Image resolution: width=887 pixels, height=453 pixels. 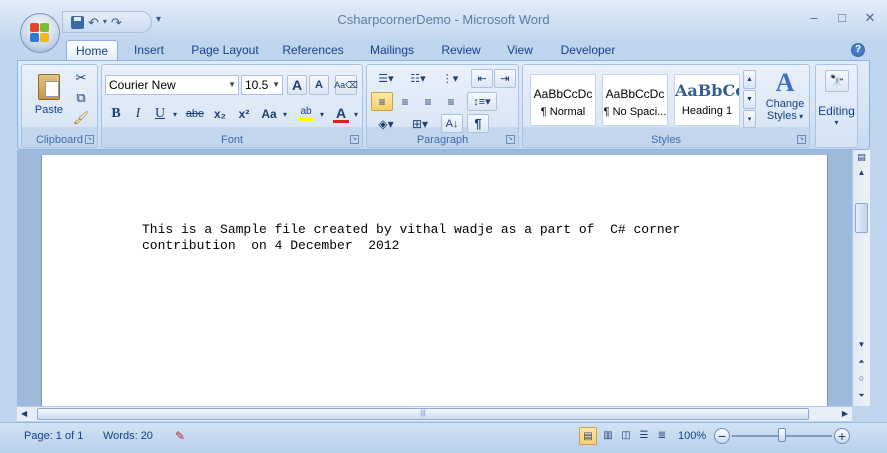 I want to click on style-normal: AaBbCcDc ¶ Normal, so click(x=563, y=100).